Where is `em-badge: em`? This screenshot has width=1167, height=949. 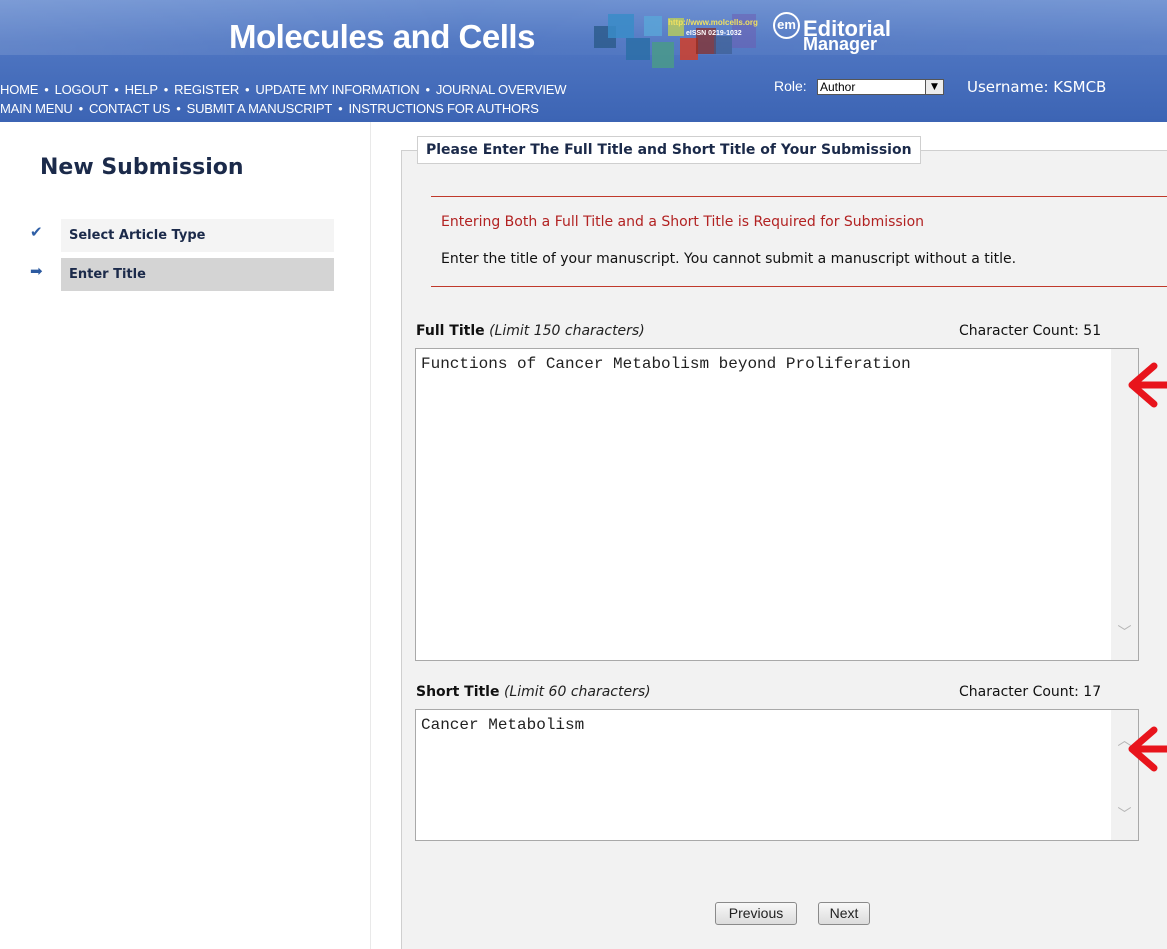
em-badge: em is located at coordinates (786, 25).